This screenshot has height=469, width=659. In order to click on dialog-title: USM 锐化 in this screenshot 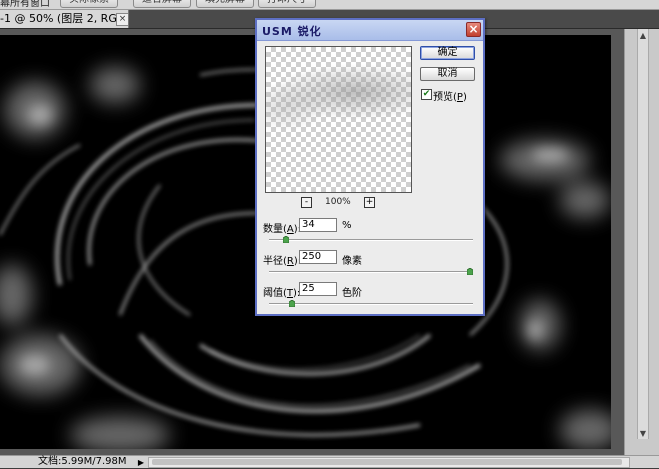, I will do `click(292, 31)`.